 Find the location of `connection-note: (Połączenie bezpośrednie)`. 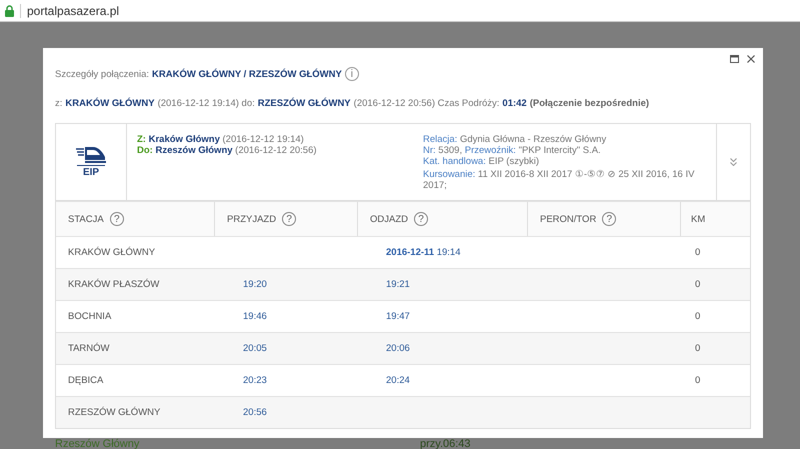

connection-note: (Połączenie bezpośrednie) is located at coordinates (590, 103).